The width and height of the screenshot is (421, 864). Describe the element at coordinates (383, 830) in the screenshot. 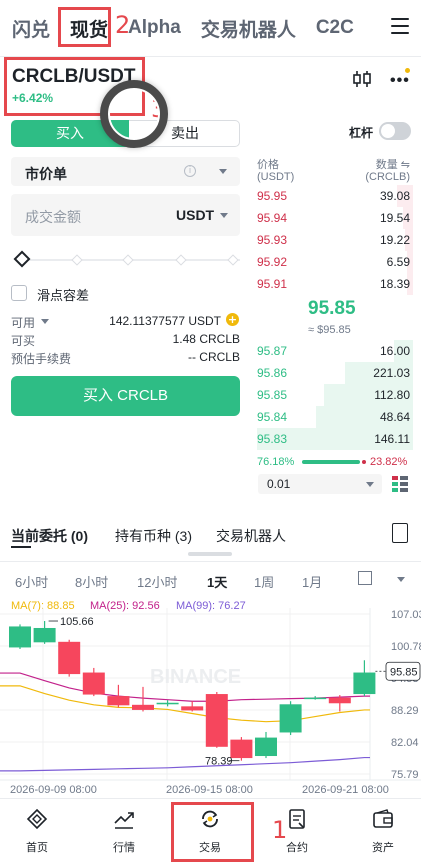

I see `nav-assets: 资产` at that location.